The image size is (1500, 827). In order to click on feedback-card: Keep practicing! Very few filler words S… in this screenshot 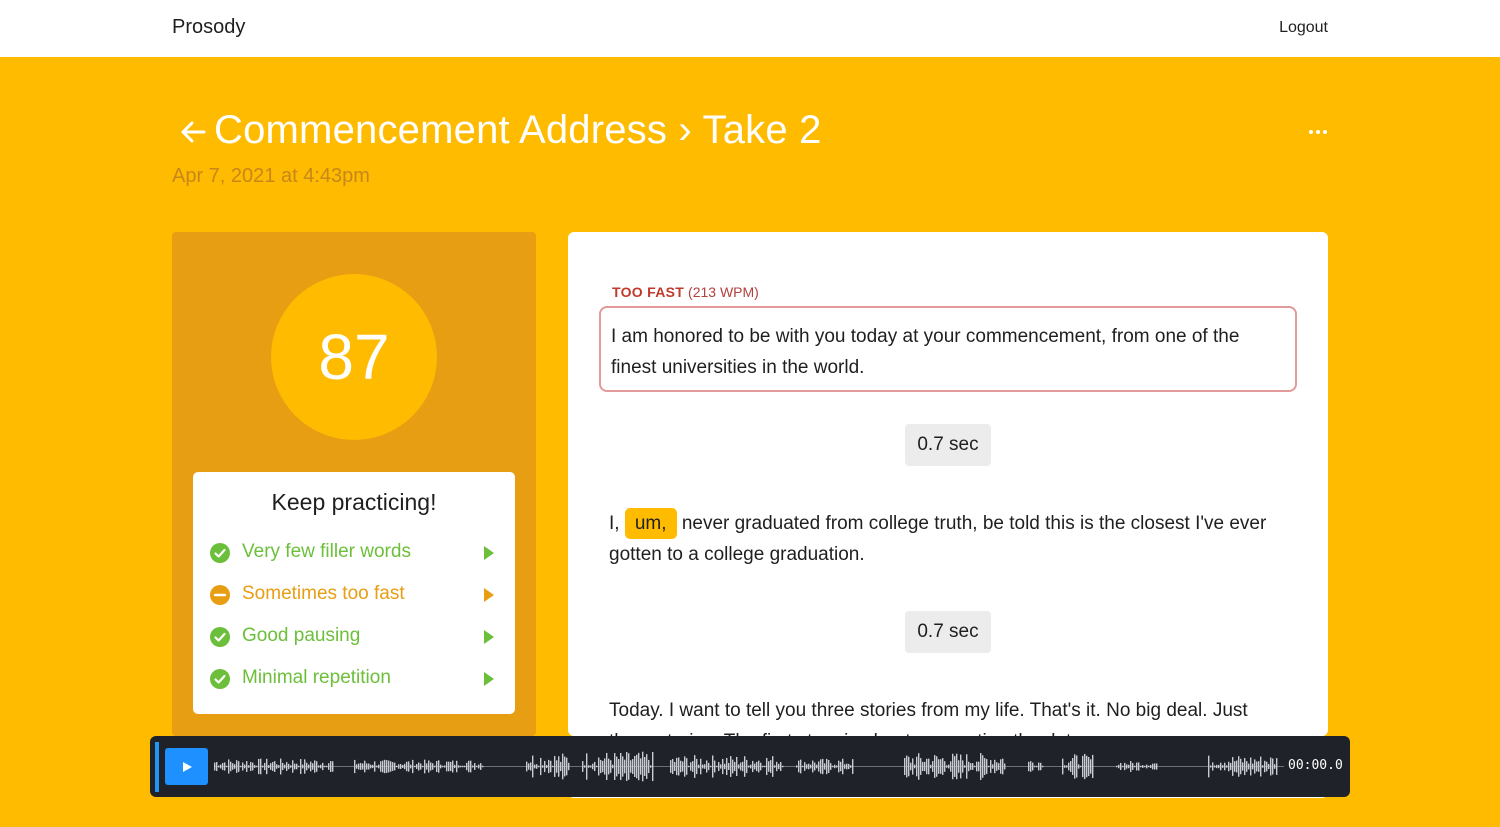, I will do `click(354, 593)`.